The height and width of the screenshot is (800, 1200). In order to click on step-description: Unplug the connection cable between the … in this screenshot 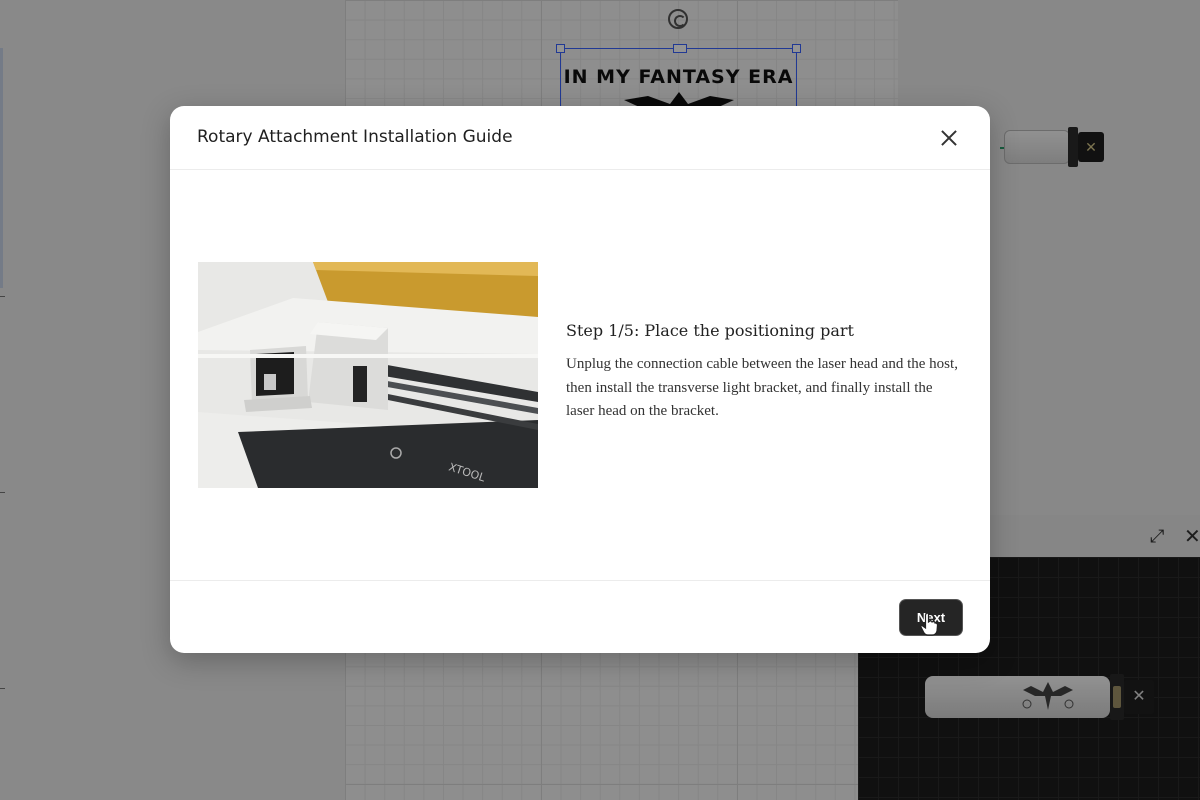, I will do `click(762, 387)`.